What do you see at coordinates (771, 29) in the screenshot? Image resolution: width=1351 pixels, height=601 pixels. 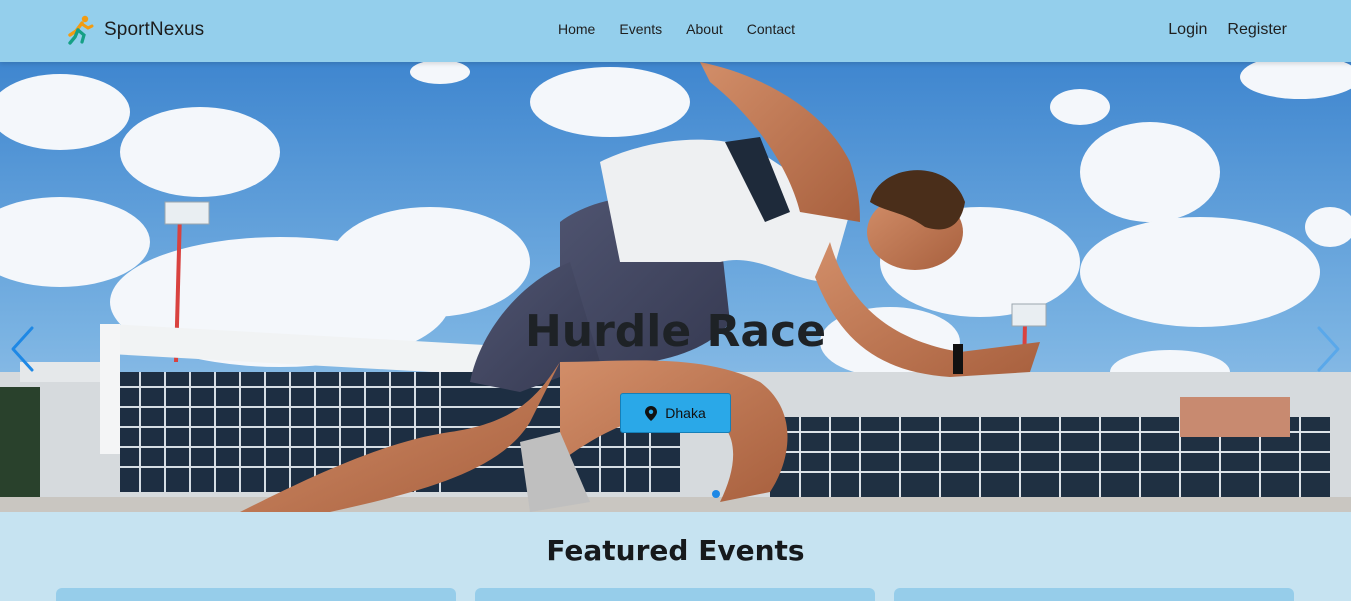 I see `nav-link-contact: Contact` at bounding box center [771, 29].